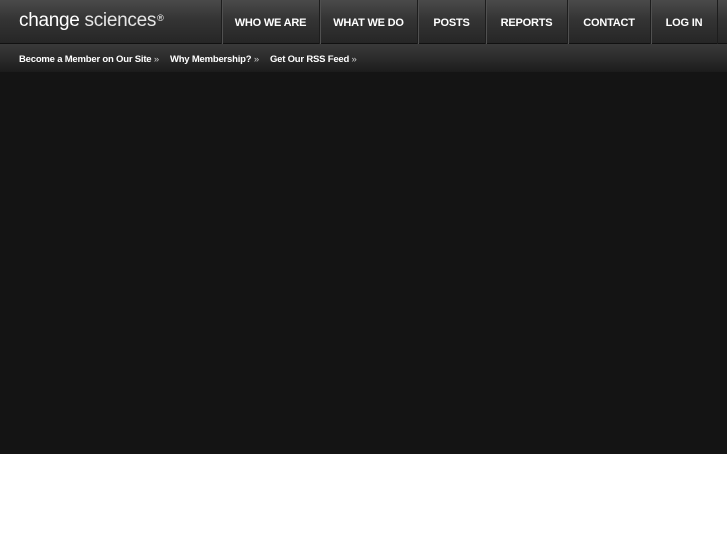  Describe the element at coordinates (214, 59) in the screenshot. I see `why-membership-link: Why Membership? »` at that location.